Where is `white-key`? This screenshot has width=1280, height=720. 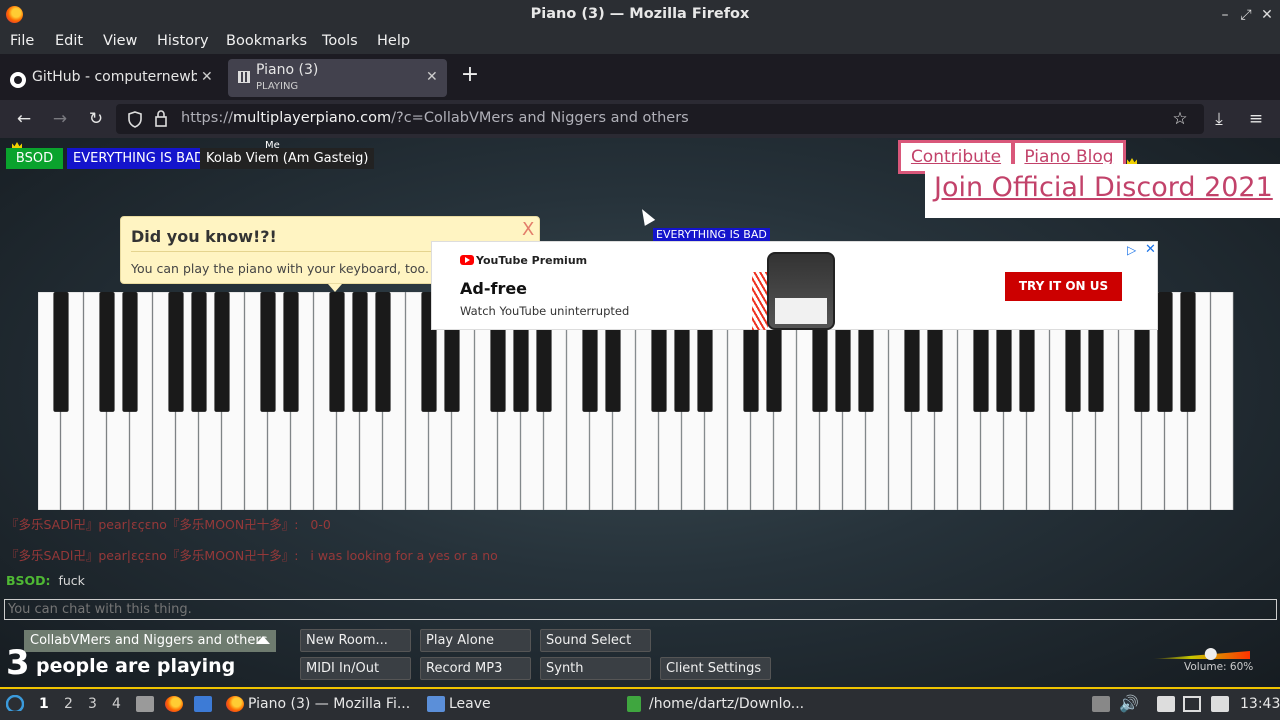
white-key is located at coordinates (1222, 401).